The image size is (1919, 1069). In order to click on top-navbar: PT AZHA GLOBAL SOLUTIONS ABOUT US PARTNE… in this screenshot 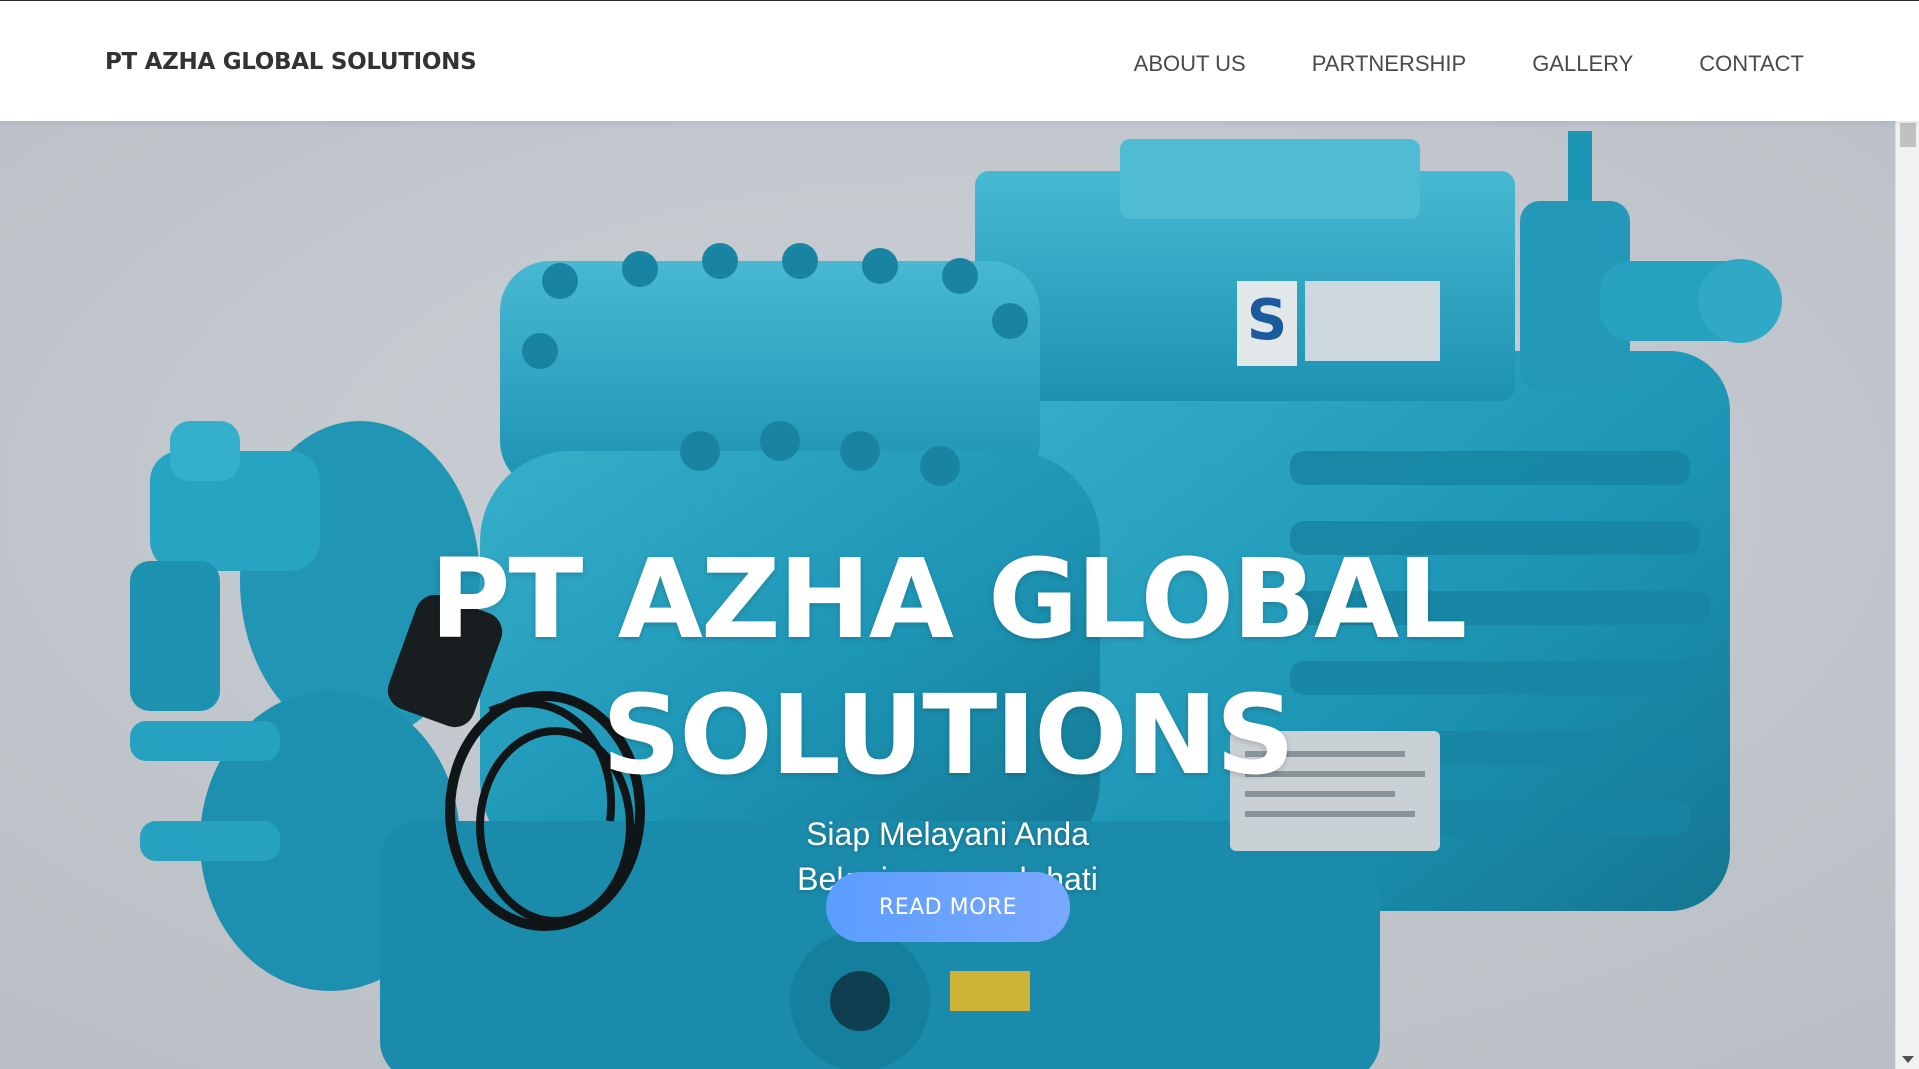, I will do `click(959, 60)`.